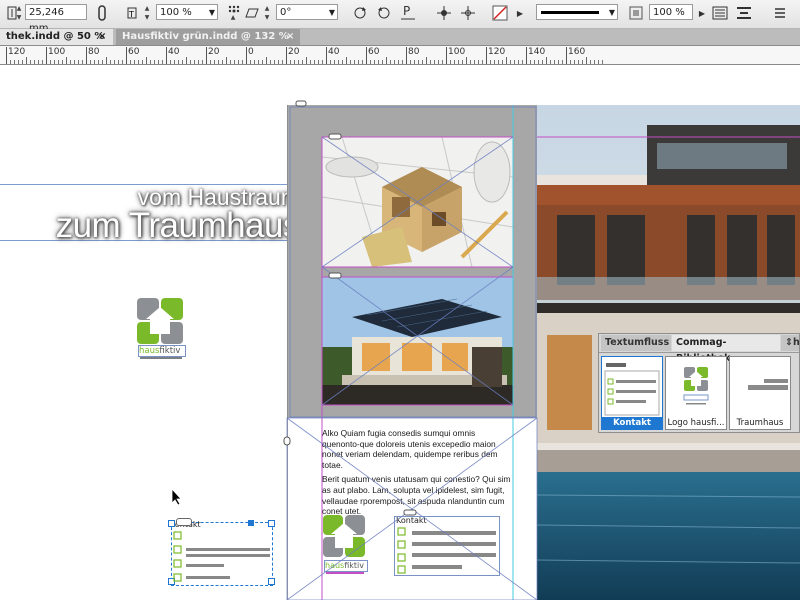 This screenshot has width=800, height=600. I want to click on stroke-type-select: ▼, so click(577, 12).